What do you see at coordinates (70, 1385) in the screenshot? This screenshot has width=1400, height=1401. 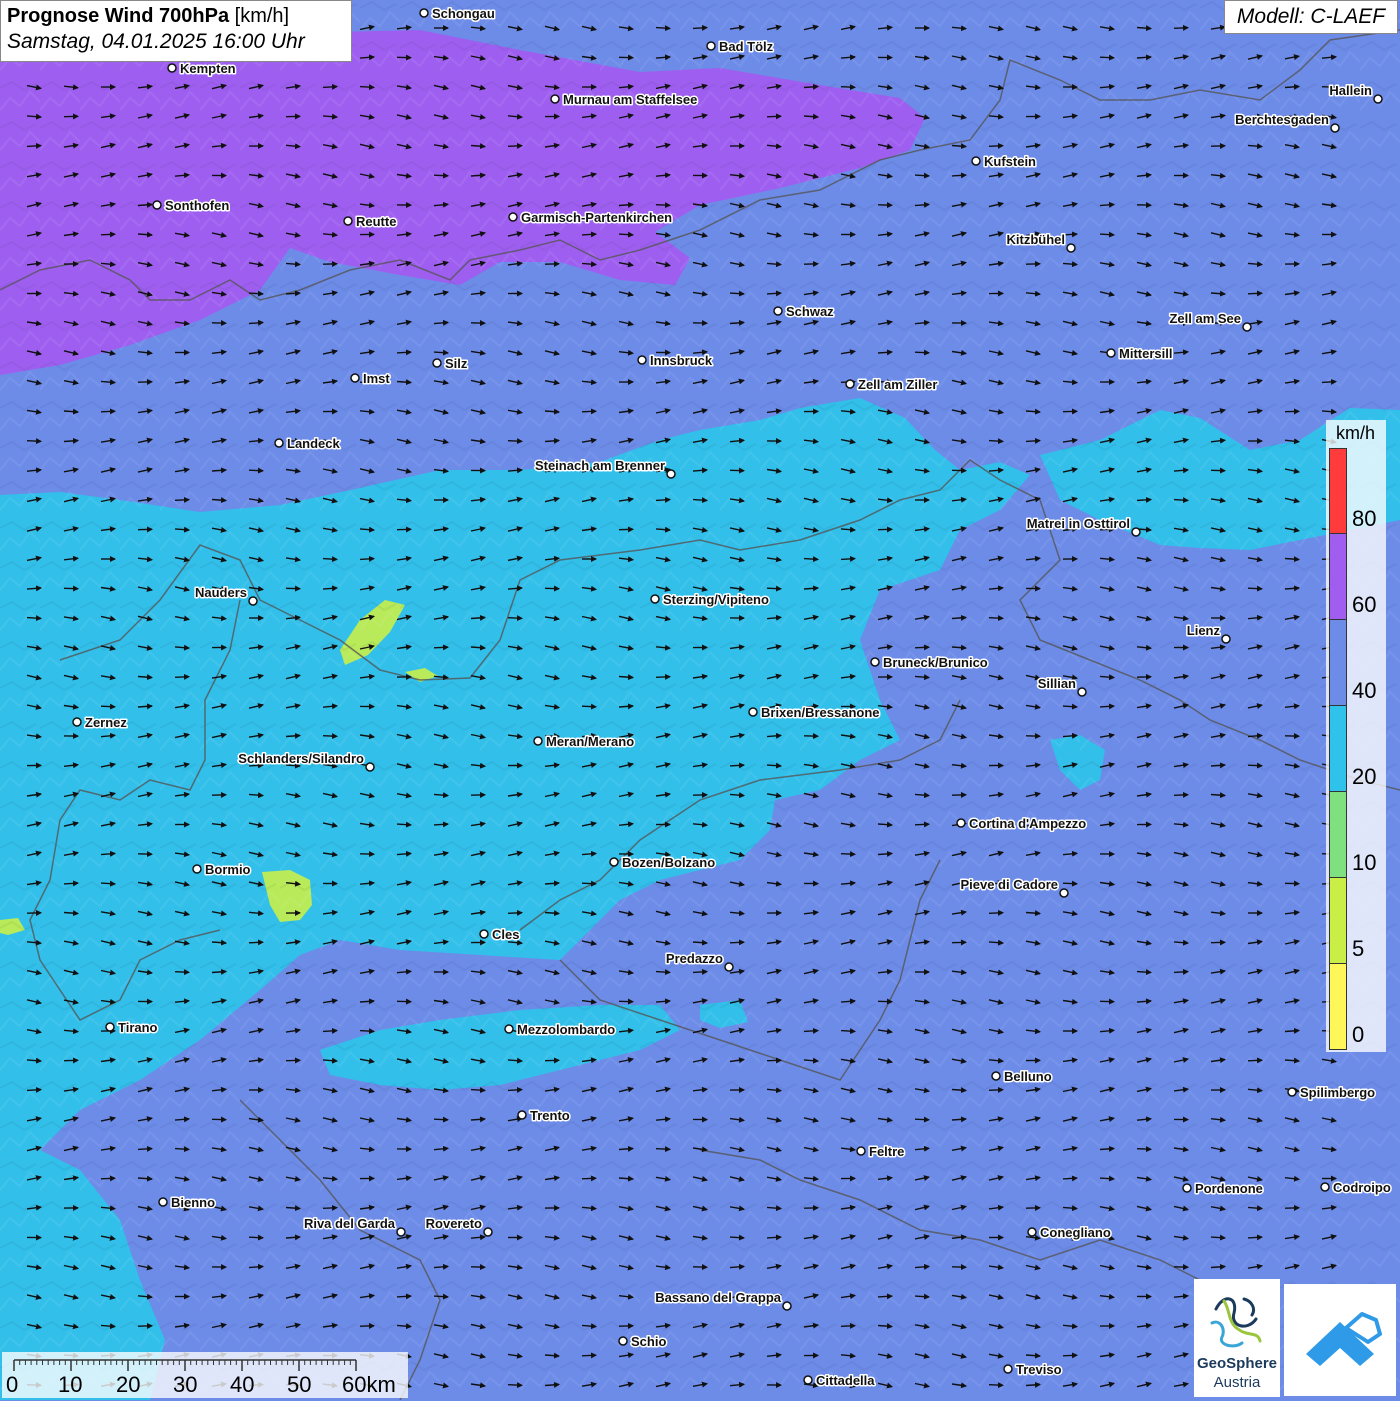 I see `scale-label-10: 10` at bounding box center [70, 1385].